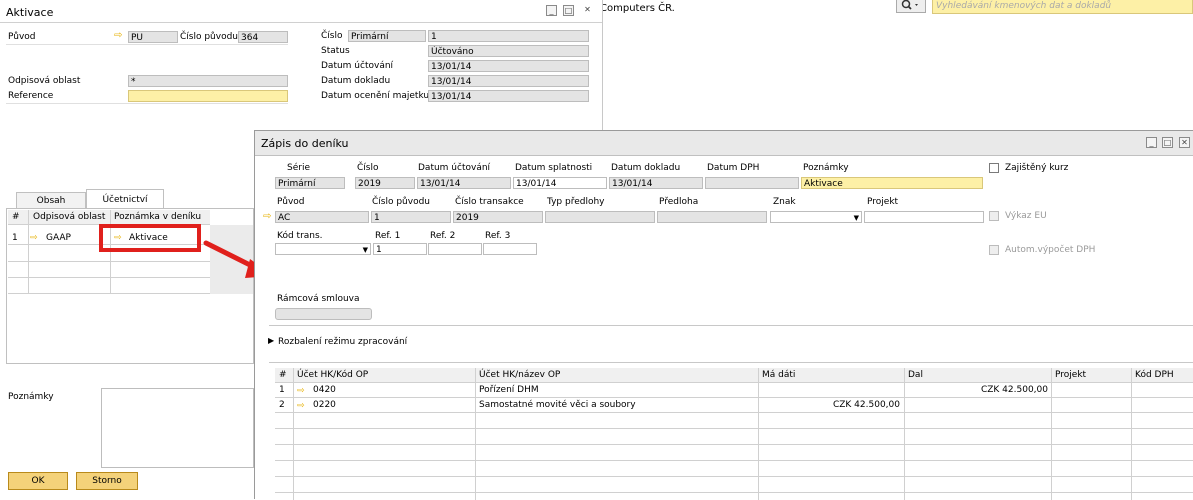  Describe the element at coordinates (305, 143) in the screenshot. I see `window-title: Zápis do deníku` at that location.